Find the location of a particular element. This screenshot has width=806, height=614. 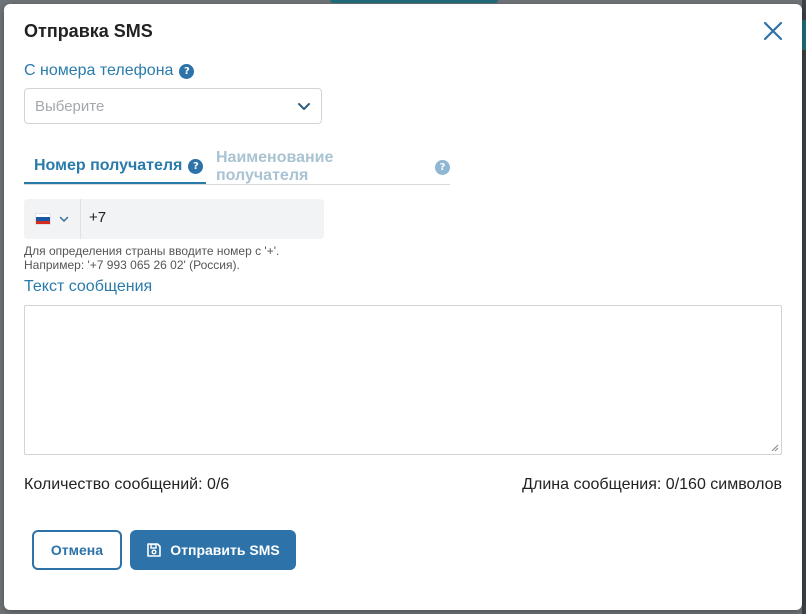

tab-recipient-name: Наименование получателя ? is located at coordinates (333, 166).